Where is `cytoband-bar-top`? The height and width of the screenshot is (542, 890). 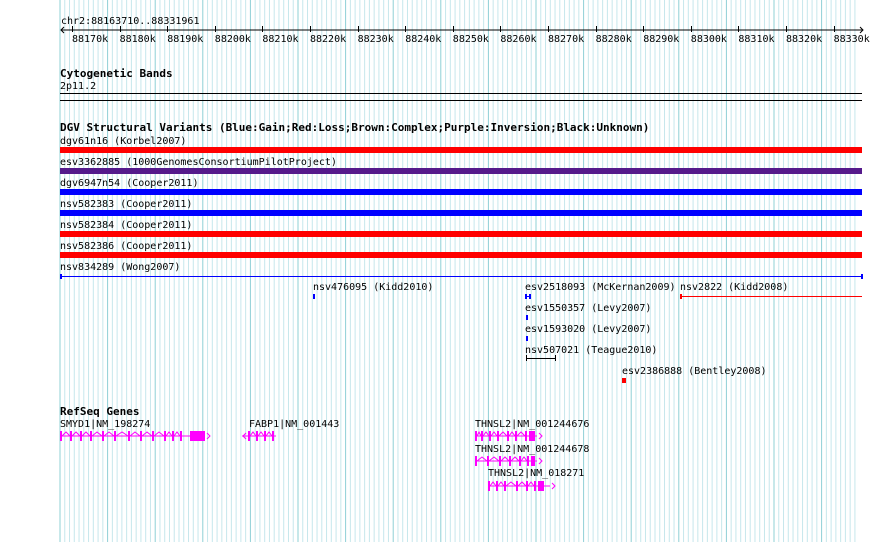 cytoband-bar-top is located at coordinates (461, 93).